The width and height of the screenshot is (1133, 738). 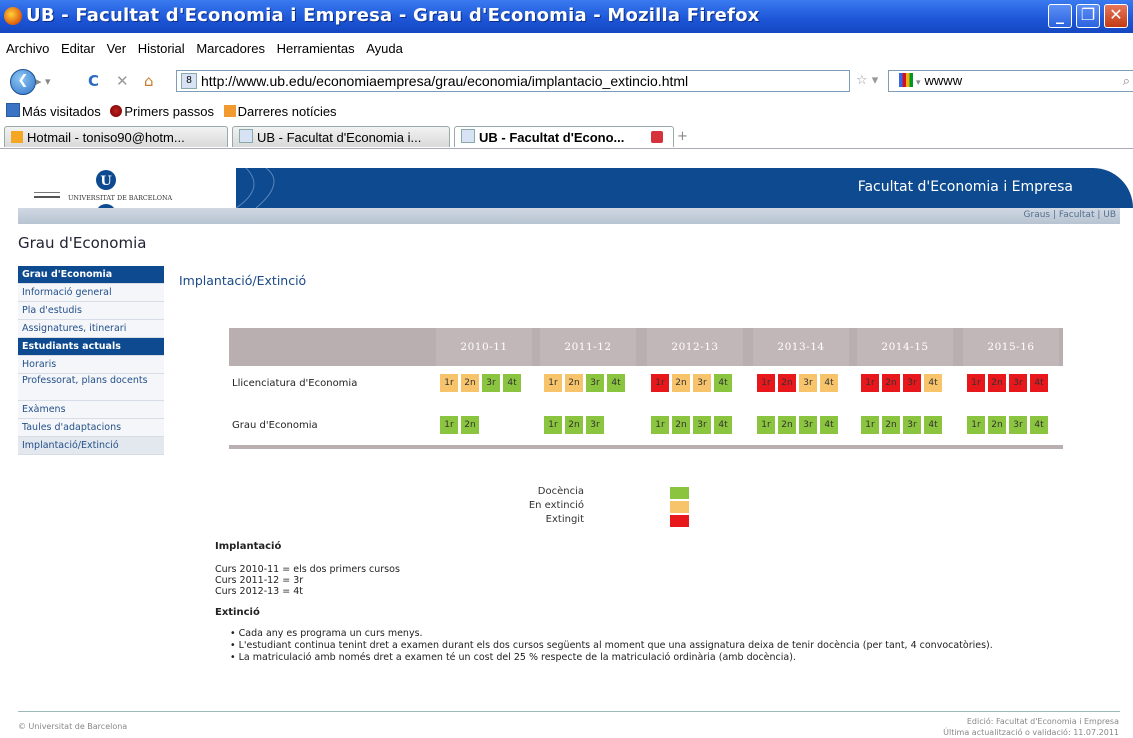 I want to click on tab-close-icon, so click(x=657, y=137).